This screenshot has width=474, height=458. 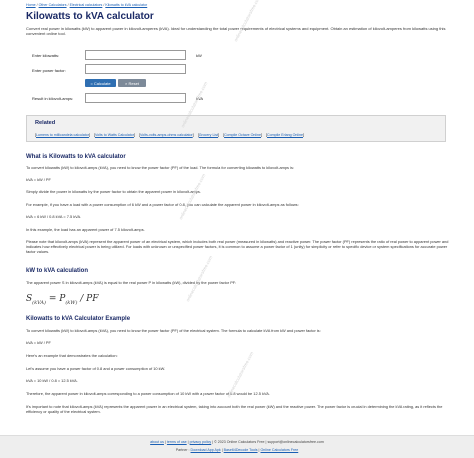 I want to click on footer-partner-link: Online Calculators Free, so click(x=279, y=450).